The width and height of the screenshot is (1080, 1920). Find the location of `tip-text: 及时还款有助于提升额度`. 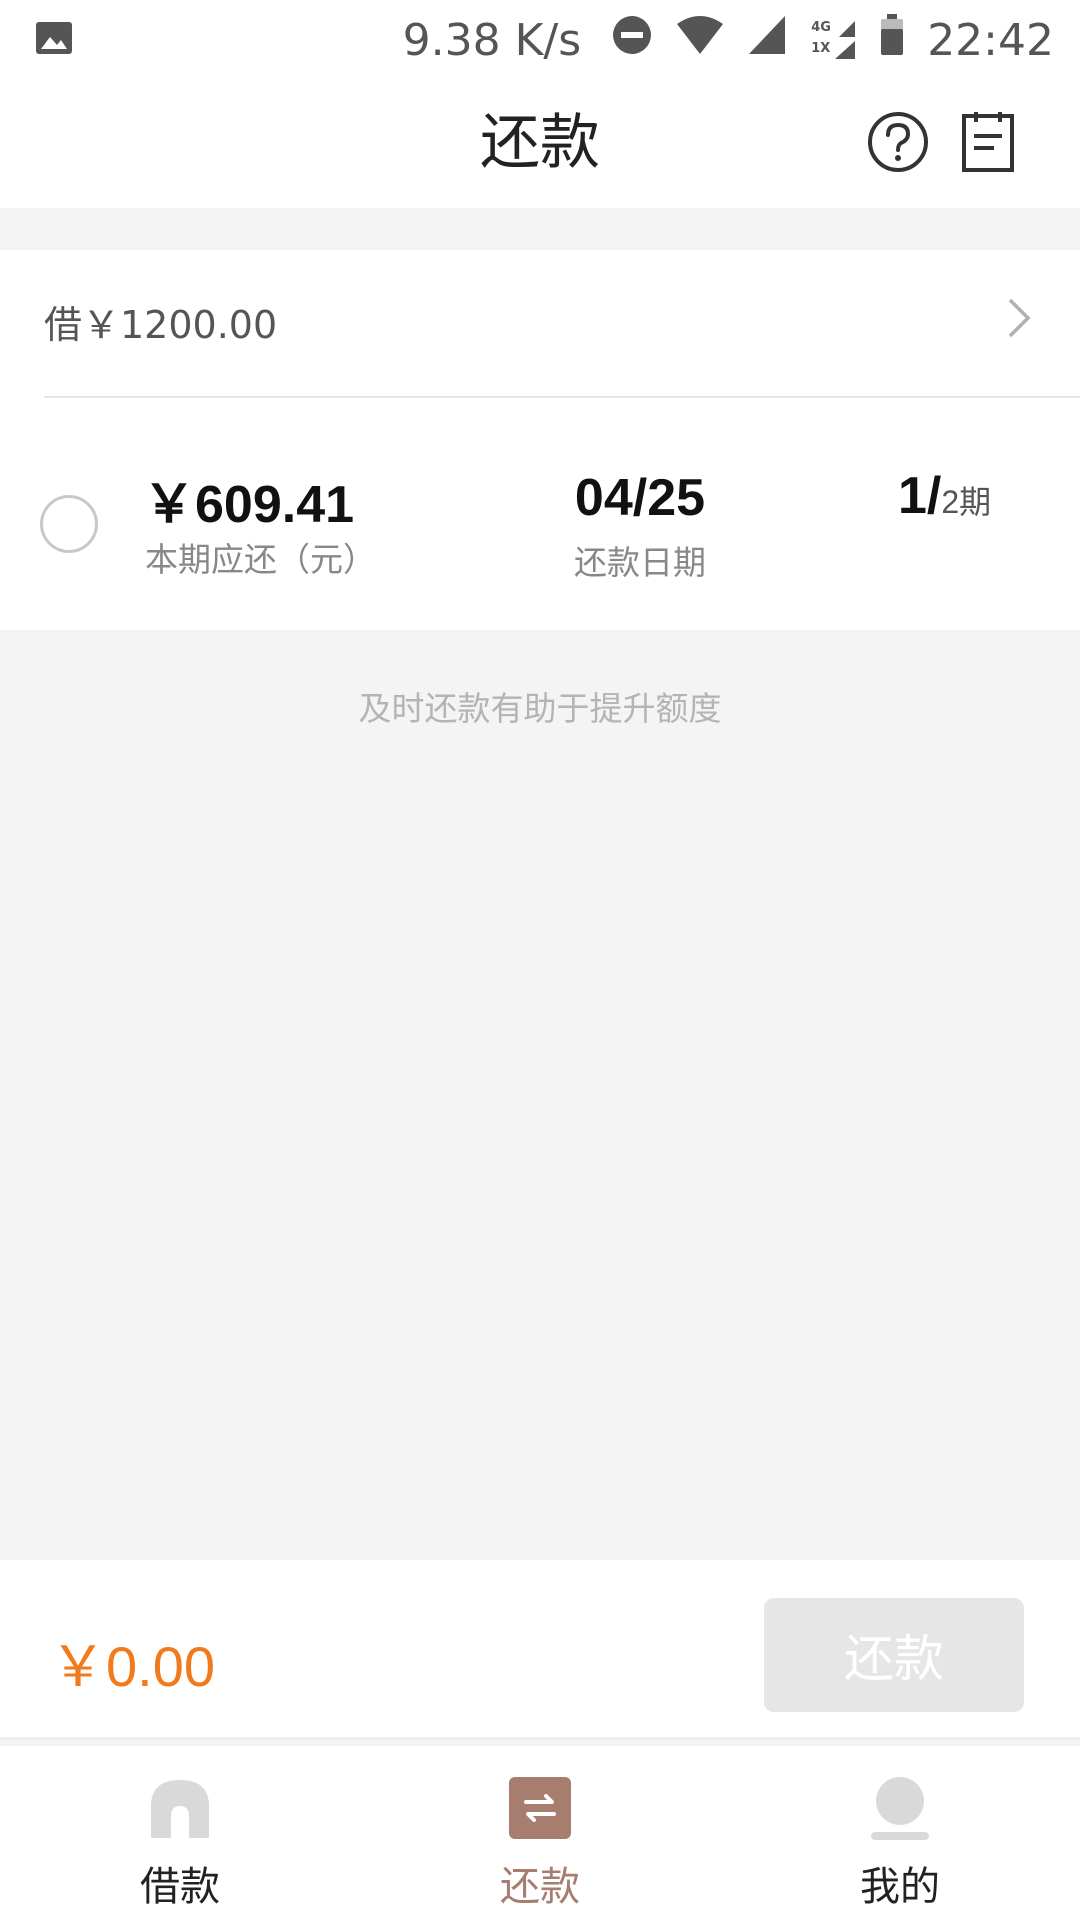

tip-text: 及时还款有助于提升额度 is located at coordinates (540, 708).